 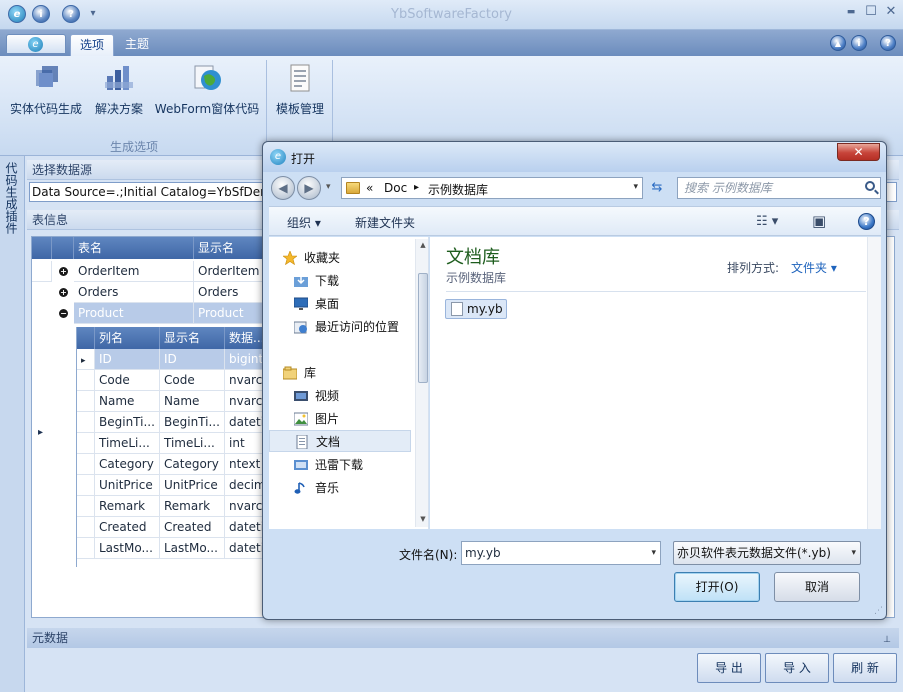 What do you see at coordinates (473, 257) in the screenshot?
I see `library-title: 文档库` at bounding box center [473, 257].